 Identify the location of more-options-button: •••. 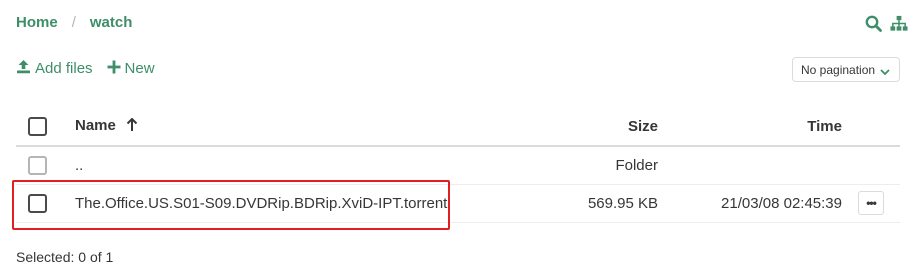
(871, 203).